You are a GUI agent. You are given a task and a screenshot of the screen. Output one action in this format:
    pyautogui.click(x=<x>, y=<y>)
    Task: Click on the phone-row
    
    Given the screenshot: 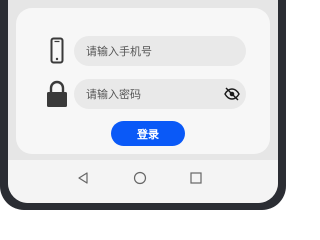 What is the action you would take?
    pyautogui.click(x=147, y=51)
    